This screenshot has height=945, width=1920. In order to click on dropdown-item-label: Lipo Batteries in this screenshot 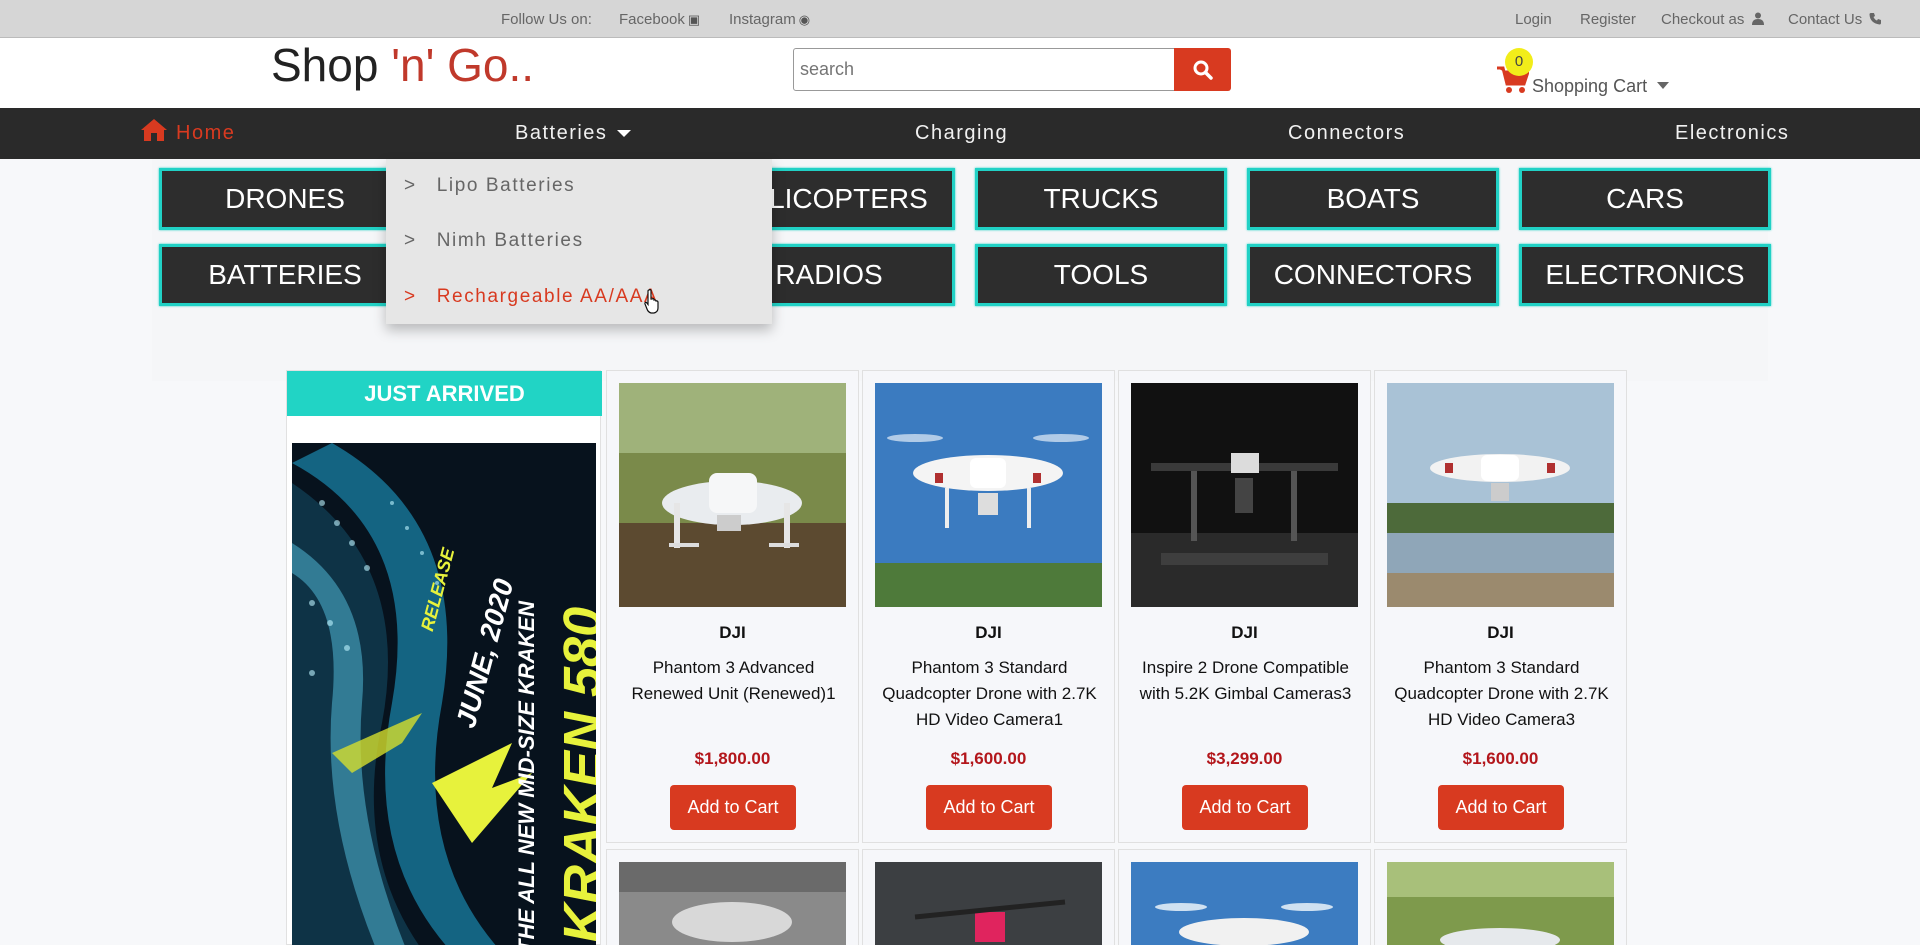, I will do `click(506, 185)`.